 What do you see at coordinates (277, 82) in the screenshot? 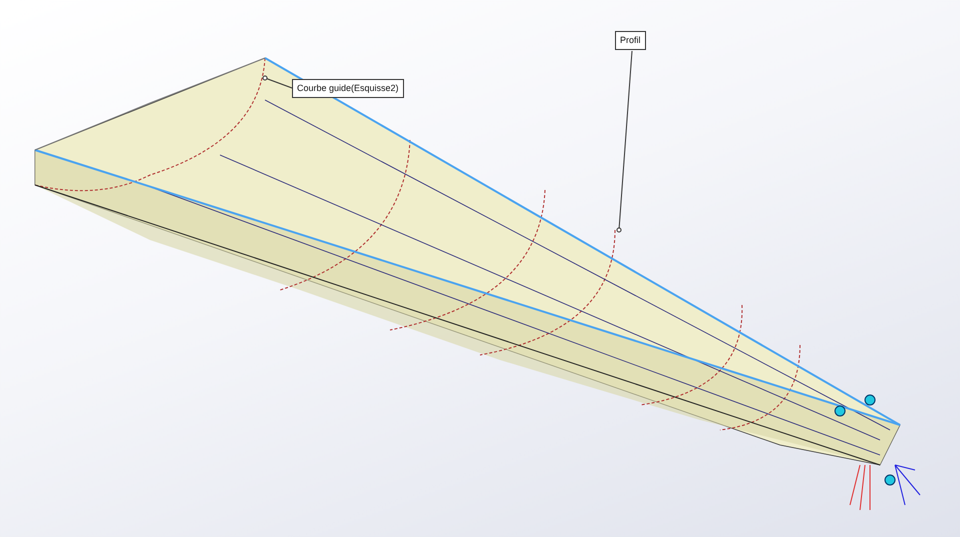
I see `leader-line` at bounding box center [277, 82].